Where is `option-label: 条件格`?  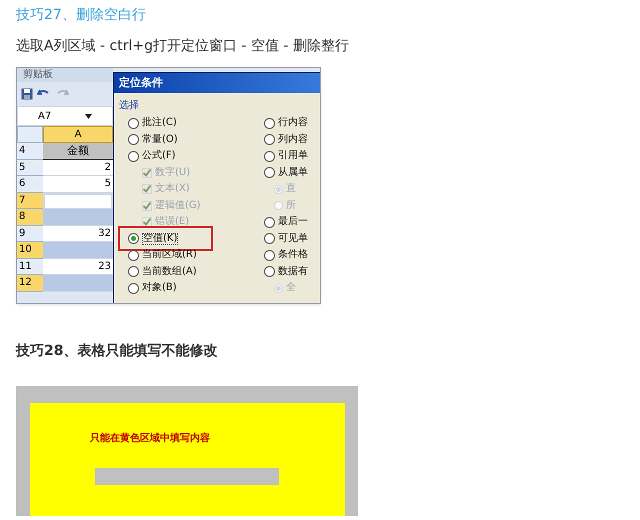
option-label: 条件格 is located at coordinates (293, 255).